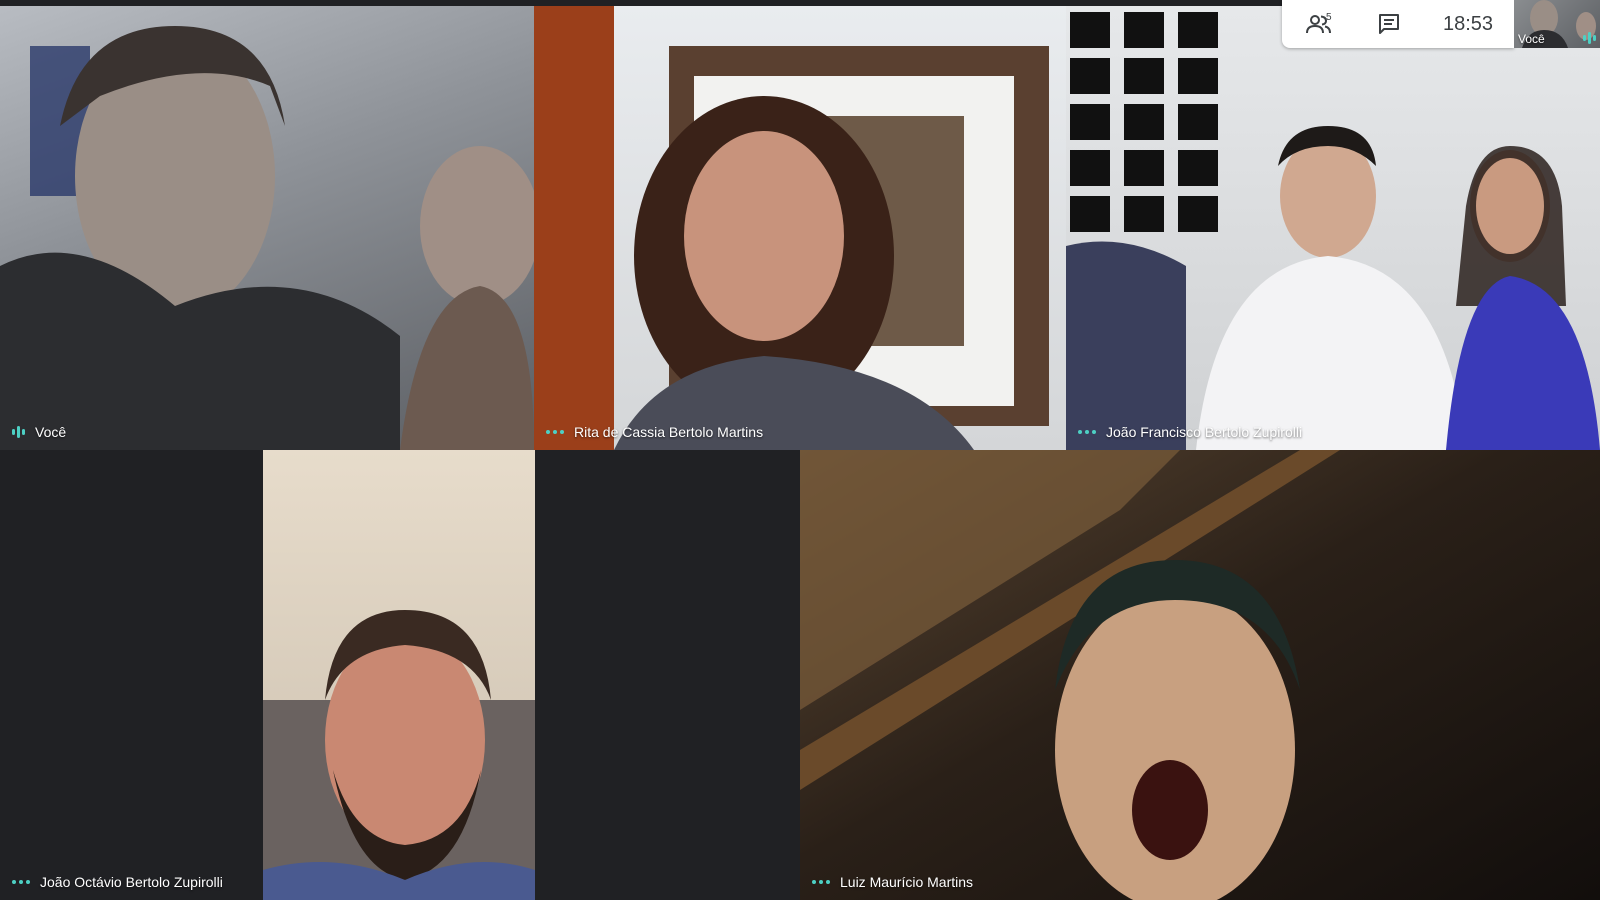  I want to click on participant-name-label: Luiz Maurício Martins, so click(892, 882).